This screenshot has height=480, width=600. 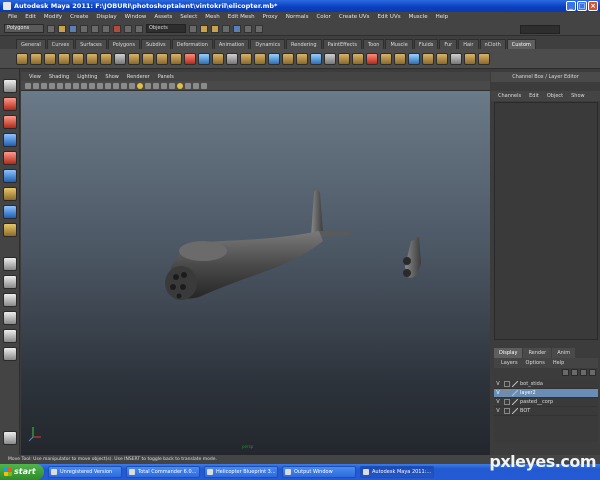 I want to click on layer-visibility-toggle: V, so click(x=498, y=384).